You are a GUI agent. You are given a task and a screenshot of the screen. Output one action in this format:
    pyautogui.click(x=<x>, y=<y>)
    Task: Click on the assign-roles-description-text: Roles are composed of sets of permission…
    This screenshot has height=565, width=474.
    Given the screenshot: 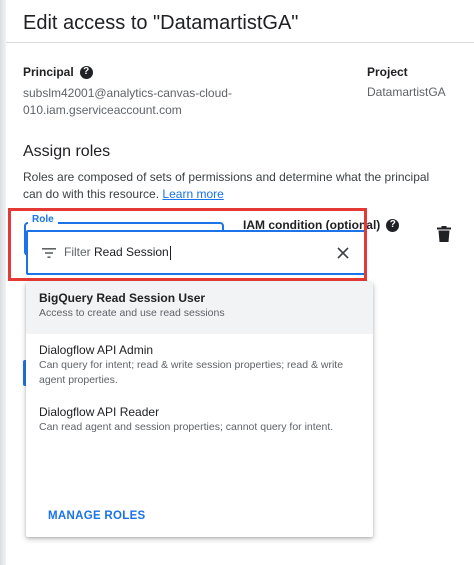 What is the action you would take?
    pyautogui.click(x=226, y=185)
    